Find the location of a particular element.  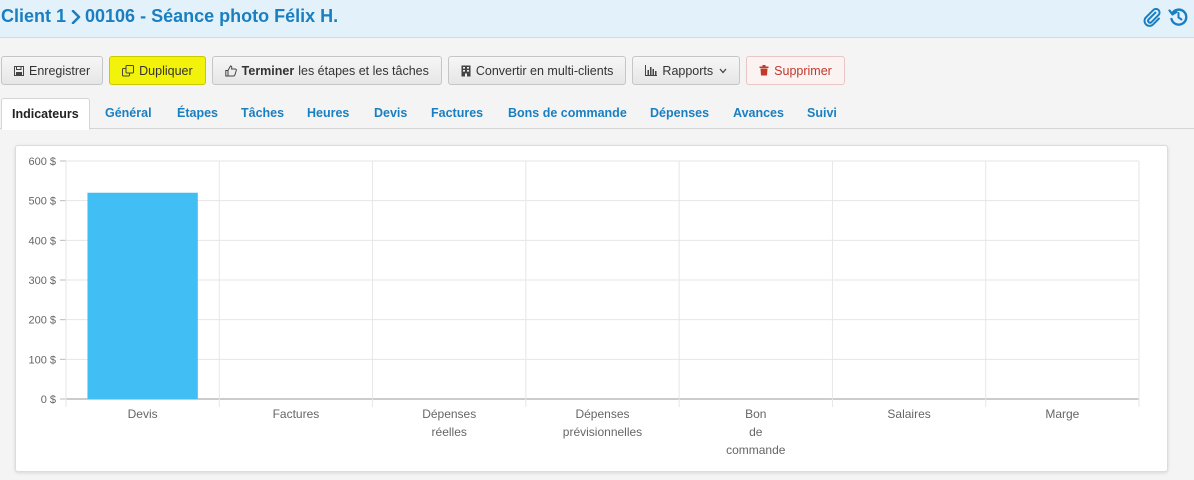

tab-heures: Heures is located at coordinates (328, 113).